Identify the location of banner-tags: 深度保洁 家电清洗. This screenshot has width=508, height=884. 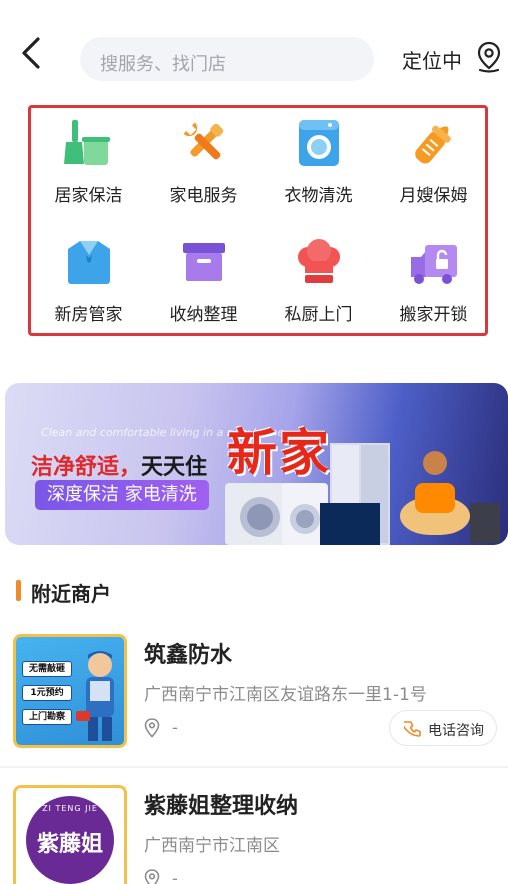
(122, 495).